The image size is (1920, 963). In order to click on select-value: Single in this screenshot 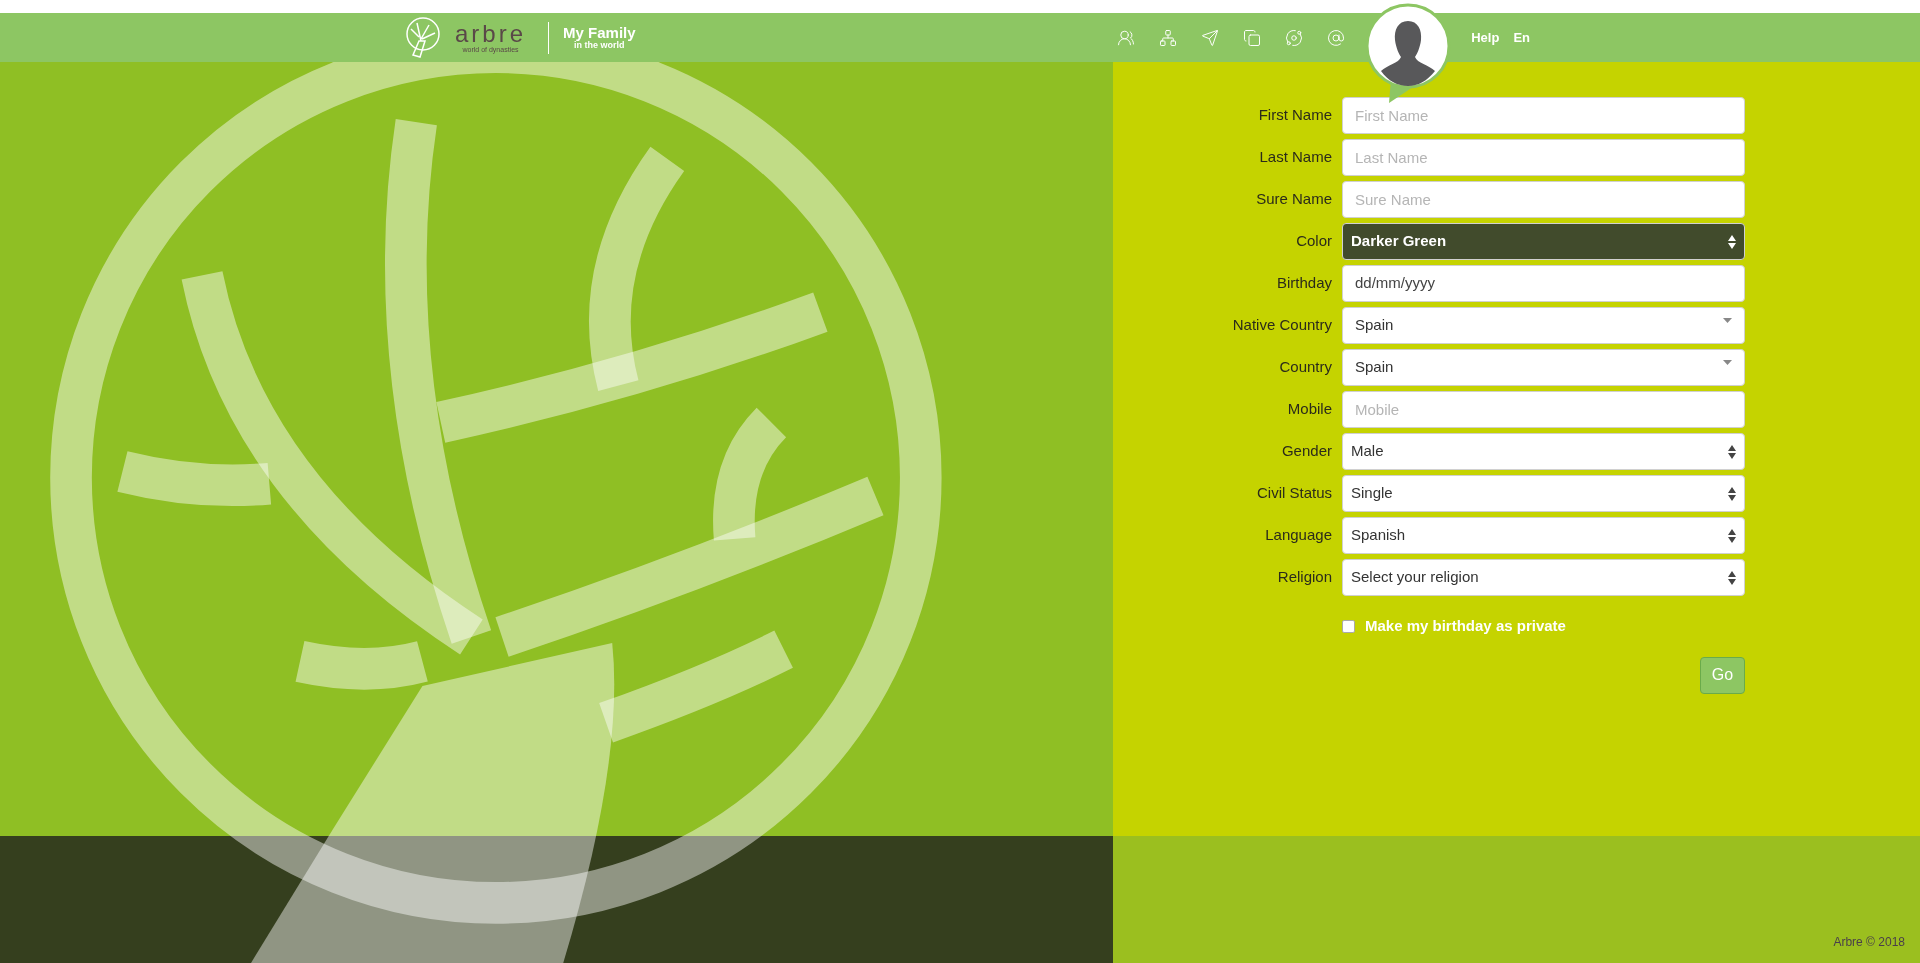, I will do `click(1372, 493)`.